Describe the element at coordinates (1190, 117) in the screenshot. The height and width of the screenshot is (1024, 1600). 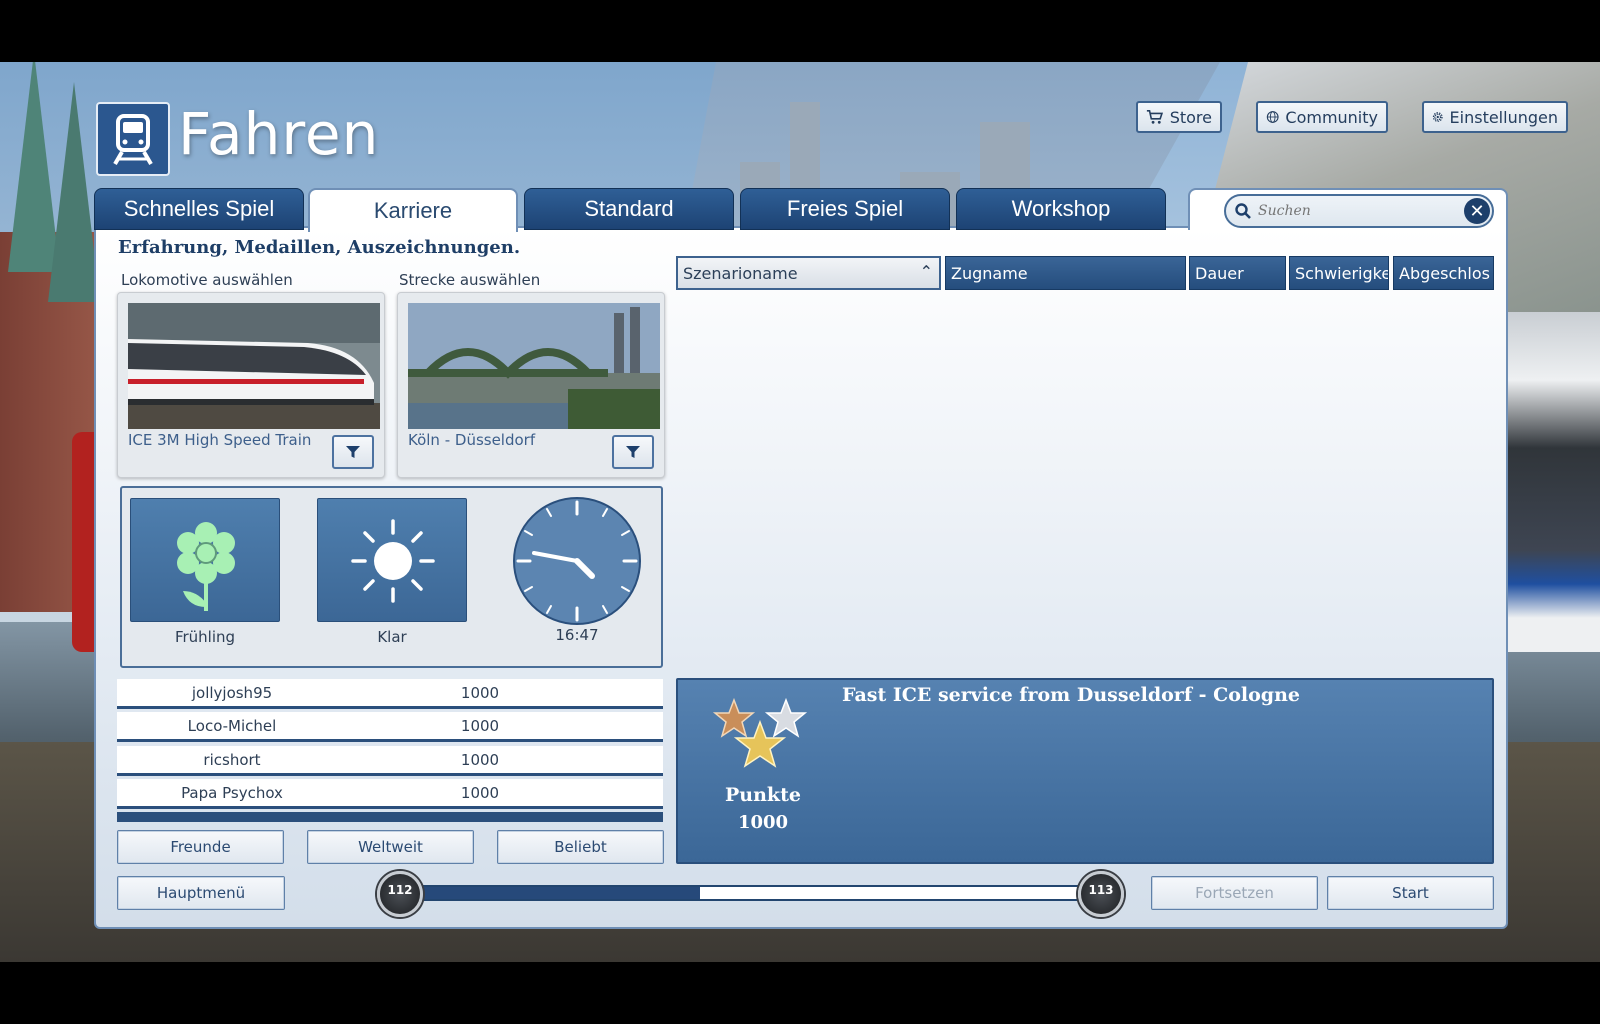
I see `store-label: Store` at that location.